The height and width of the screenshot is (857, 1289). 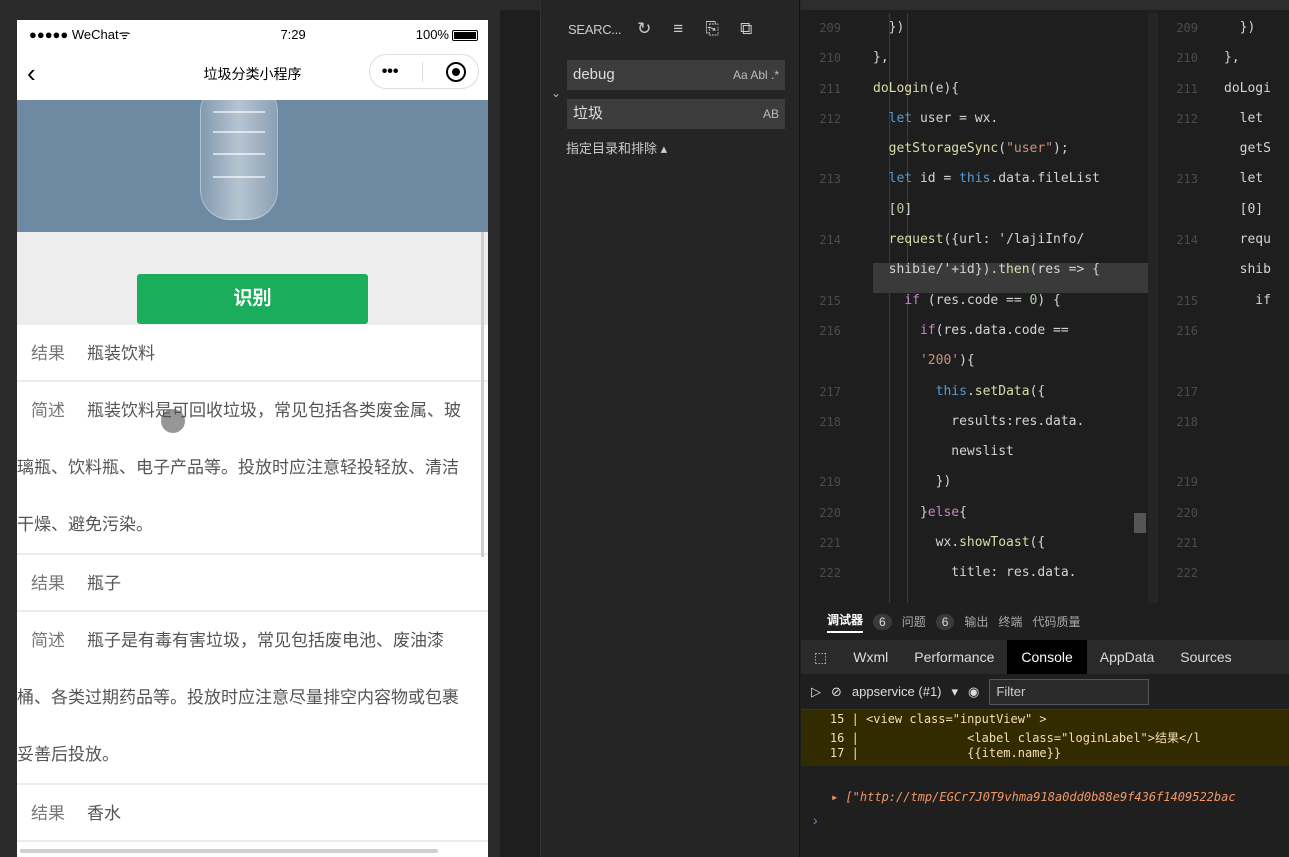 I want to click on code-line: 215 if (res.code == 0) {, so click(x=974, y=301).